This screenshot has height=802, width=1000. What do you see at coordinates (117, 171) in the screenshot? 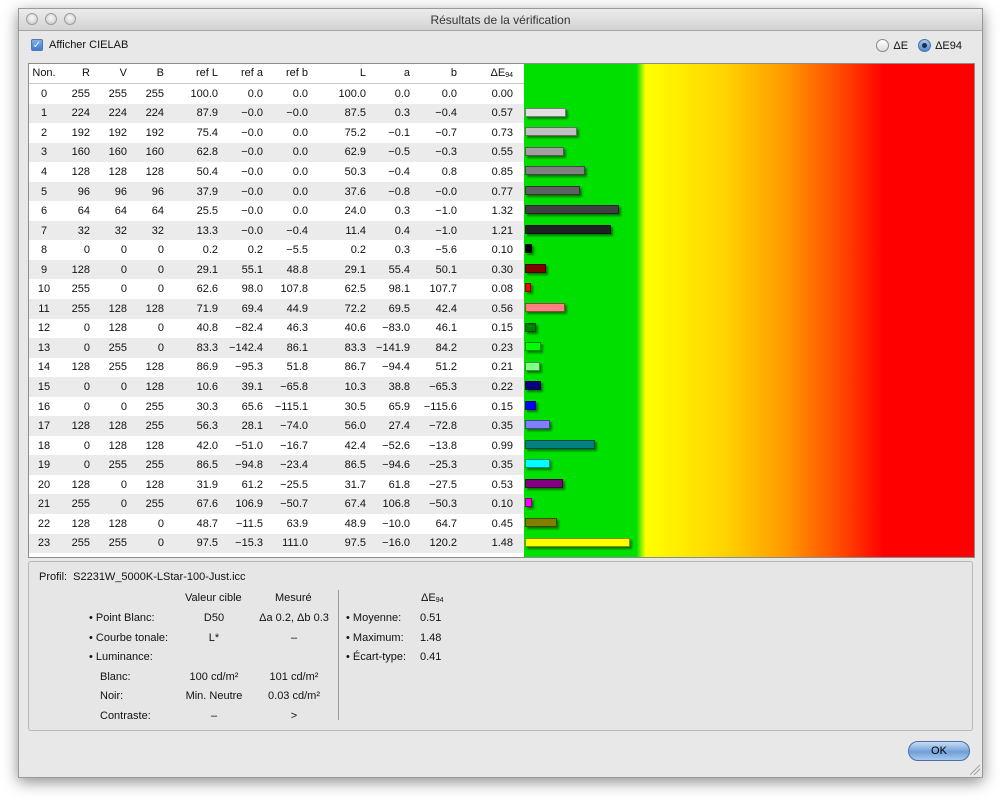
I see `cell-v: 128` at bounding box center [117, 171].